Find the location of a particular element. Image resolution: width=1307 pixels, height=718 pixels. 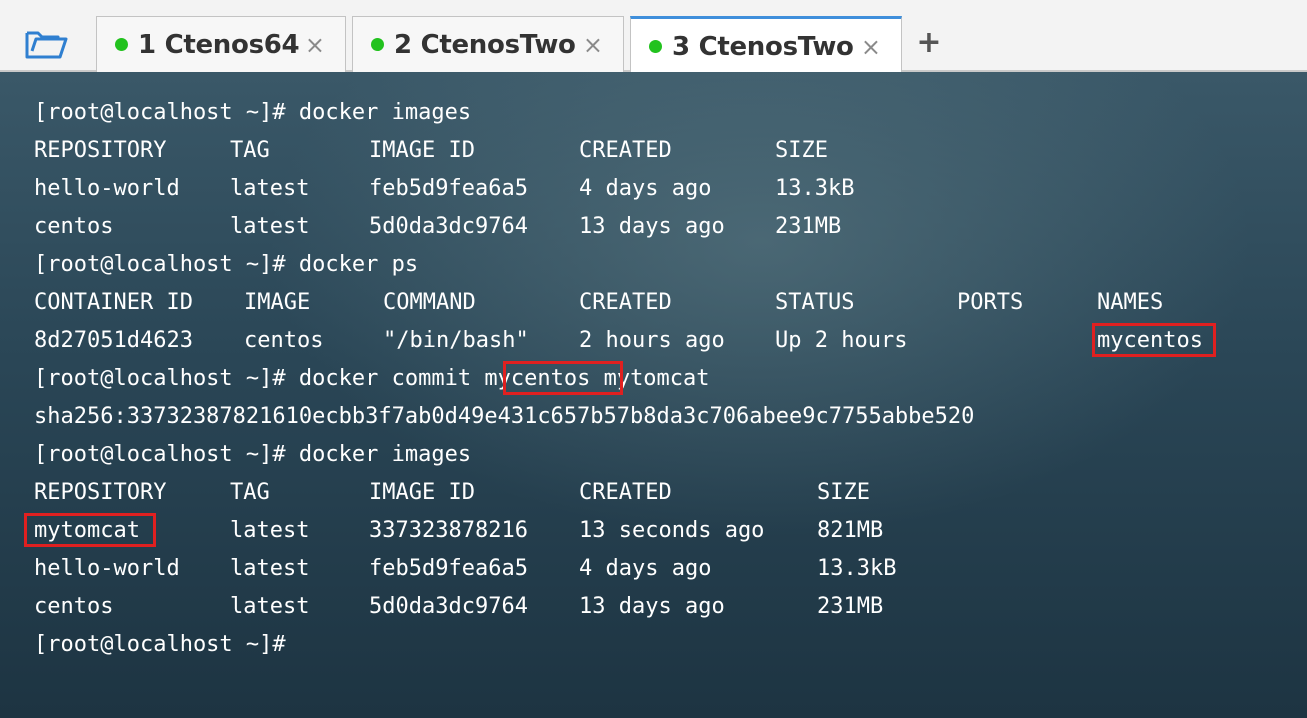

cell-created: 2 hours ago is located at coordinates (652, 340).